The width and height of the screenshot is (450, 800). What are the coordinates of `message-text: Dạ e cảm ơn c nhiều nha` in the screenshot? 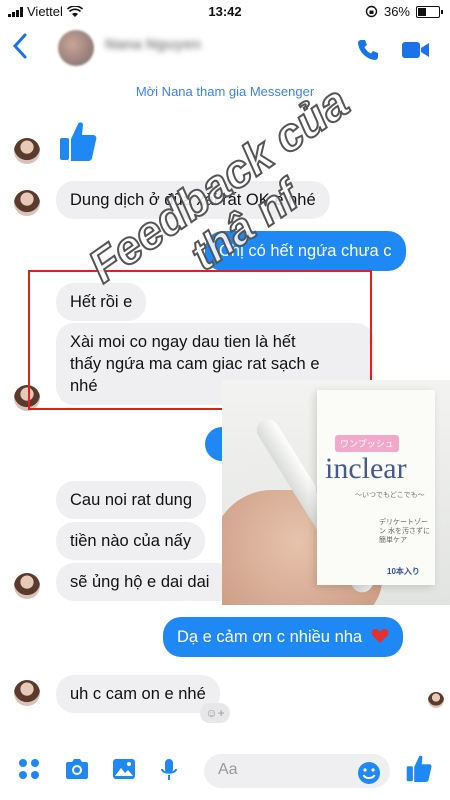 It's located at (270, 637).